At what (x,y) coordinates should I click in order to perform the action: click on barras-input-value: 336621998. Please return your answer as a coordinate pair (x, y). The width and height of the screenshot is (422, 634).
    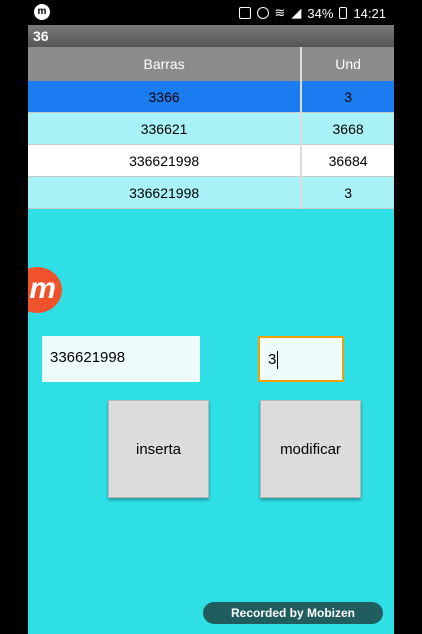
    Looking at the image, I should click on (88, 357).